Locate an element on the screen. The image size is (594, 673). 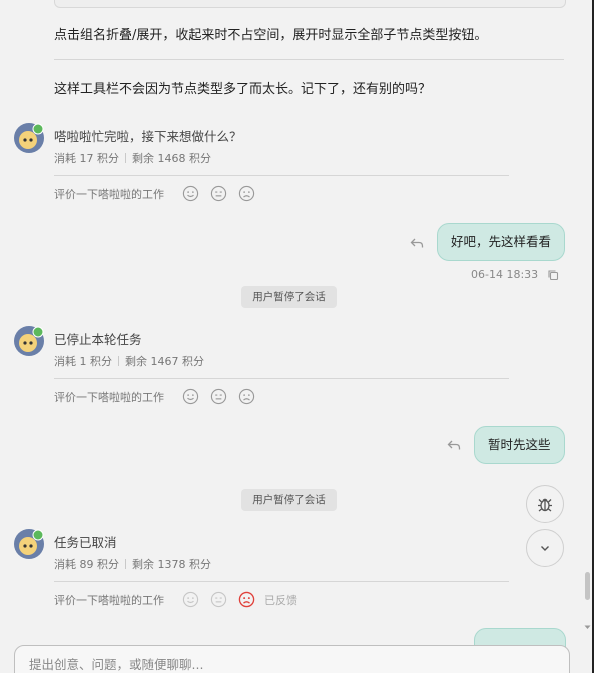
bug-report-button is located at coordinates (545, 504).